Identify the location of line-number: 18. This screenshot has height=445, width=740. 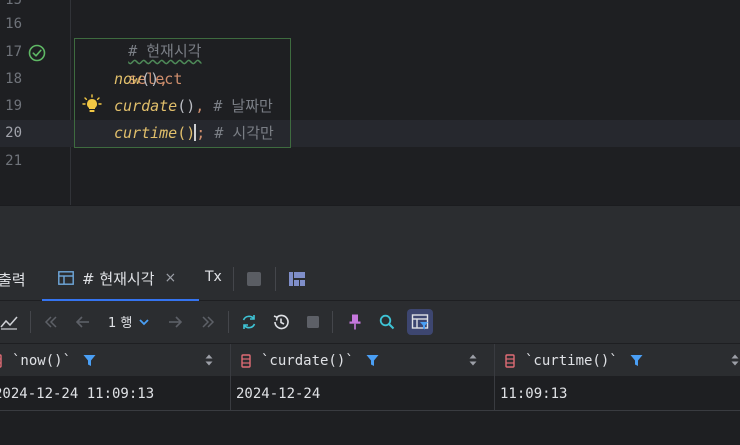
(13, 79).